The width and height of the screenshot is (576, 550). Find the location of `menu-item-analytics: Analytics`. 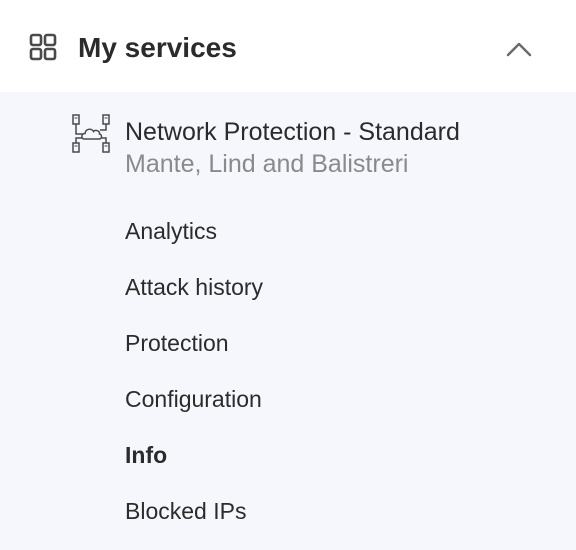

menu-item-analytics: Analytics is located at coordinates (171, 231).